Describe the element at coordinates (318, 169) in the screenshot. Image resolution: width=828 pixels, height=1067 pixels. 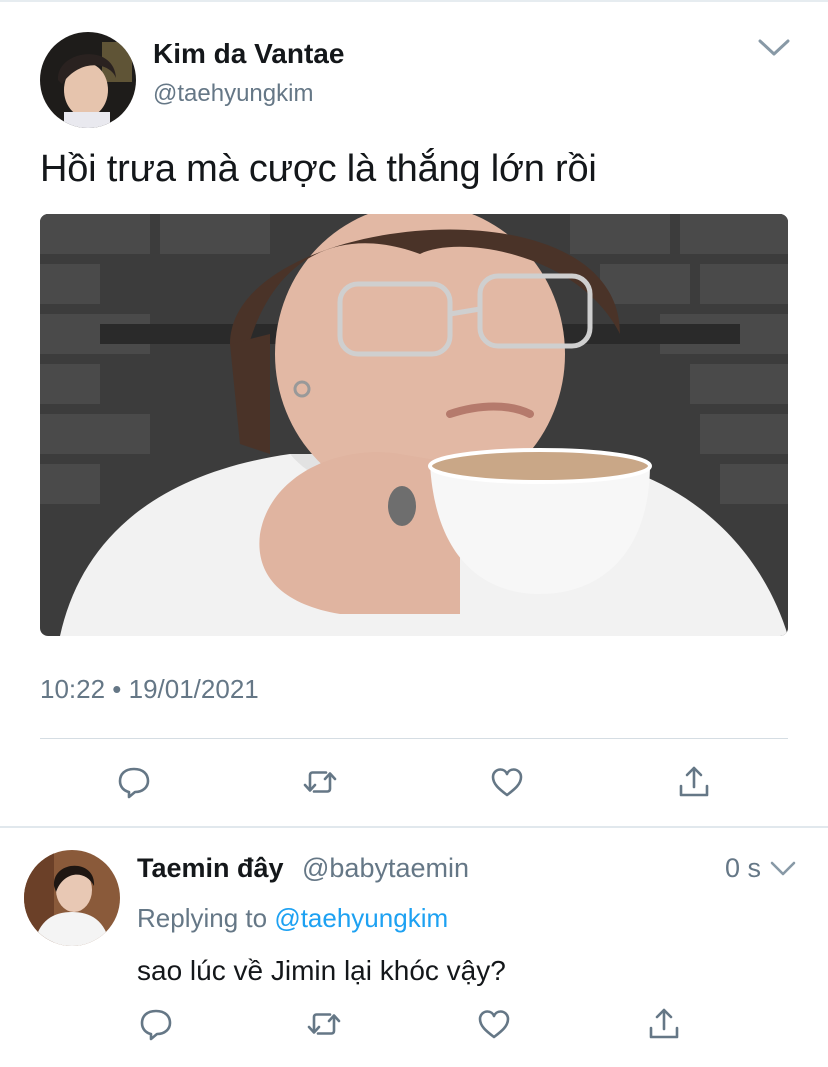
I see `tweet-text: Hồi trưa mà cược là thắng lớn rồi` at that location.